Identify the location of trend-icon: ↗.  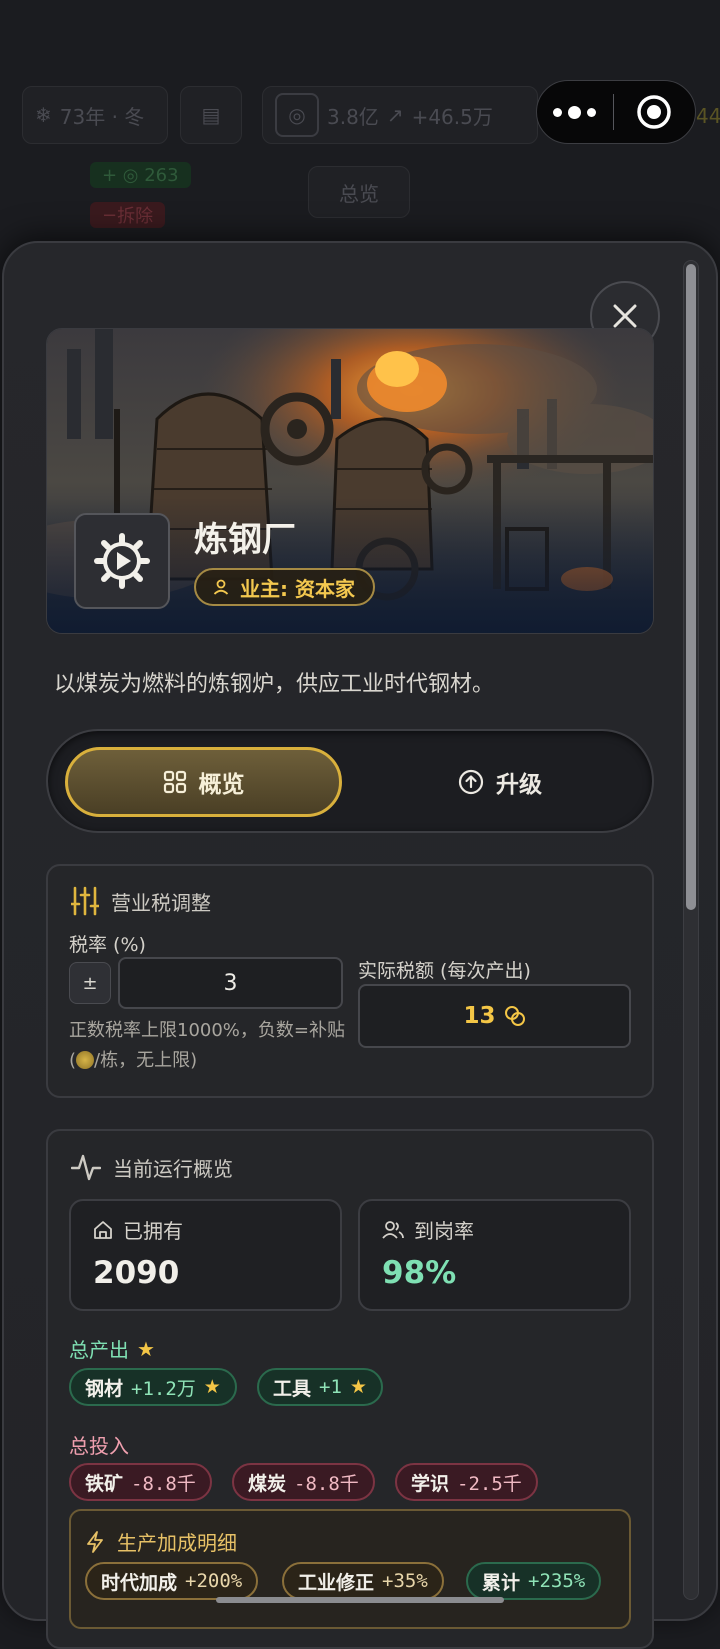
(395, 115).